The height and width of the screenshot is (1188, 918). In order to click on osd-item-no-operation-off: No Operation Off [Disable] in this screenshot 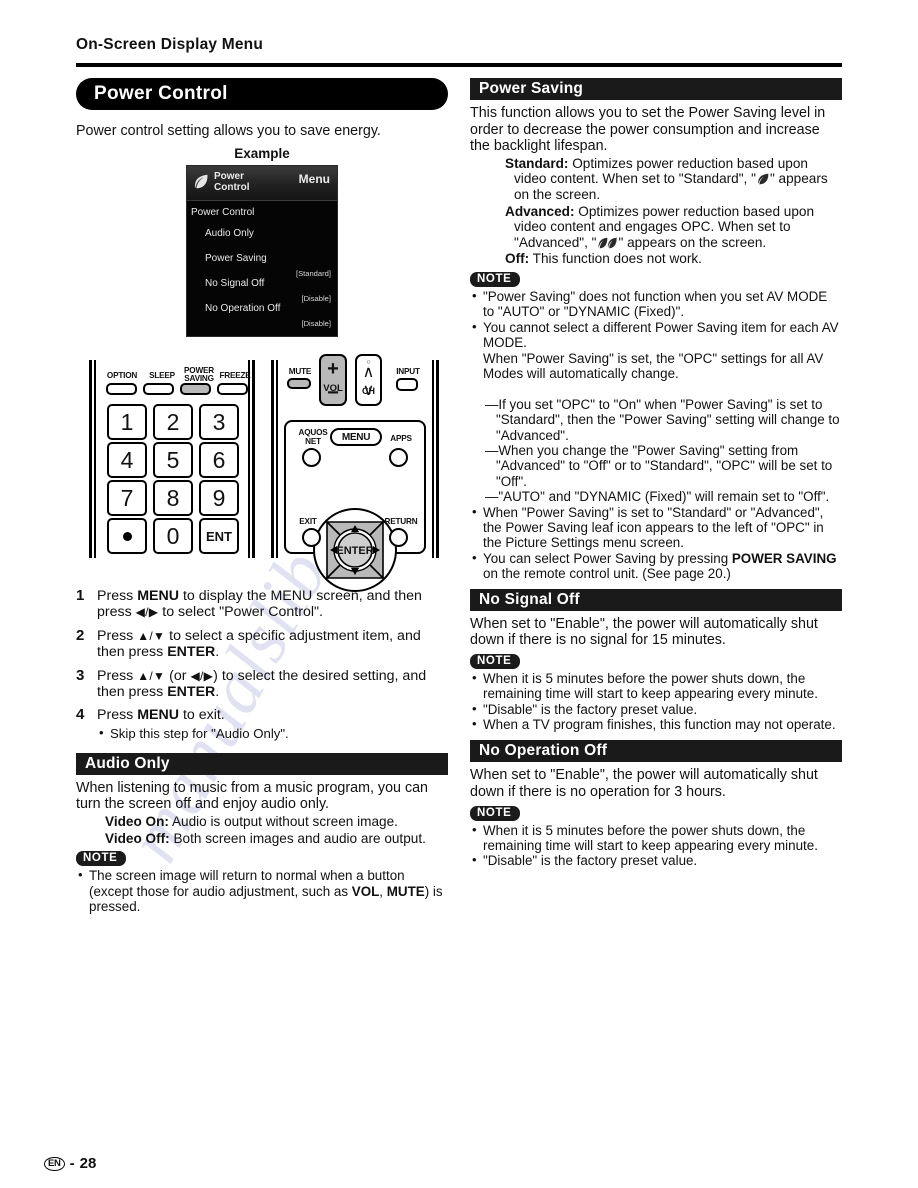, I will do `click(262, 315)`.